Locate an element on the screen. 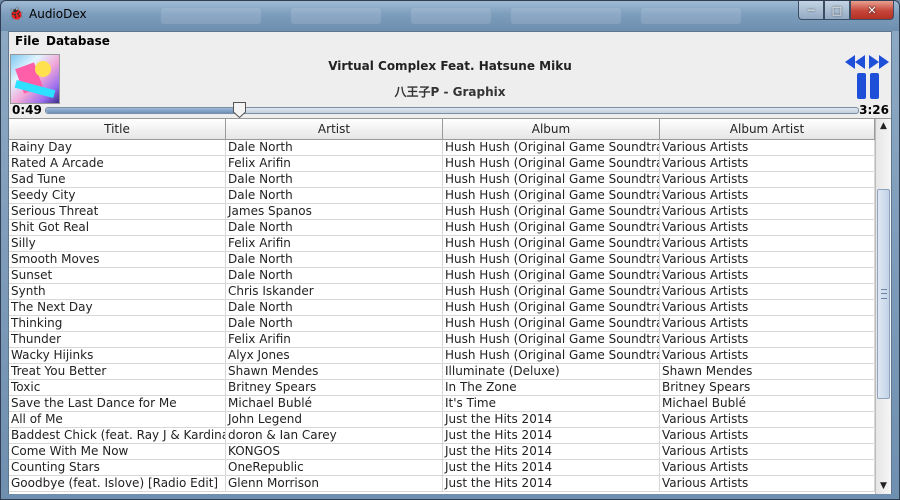  total-time: 3:26 is located at coordinates (874, 110).